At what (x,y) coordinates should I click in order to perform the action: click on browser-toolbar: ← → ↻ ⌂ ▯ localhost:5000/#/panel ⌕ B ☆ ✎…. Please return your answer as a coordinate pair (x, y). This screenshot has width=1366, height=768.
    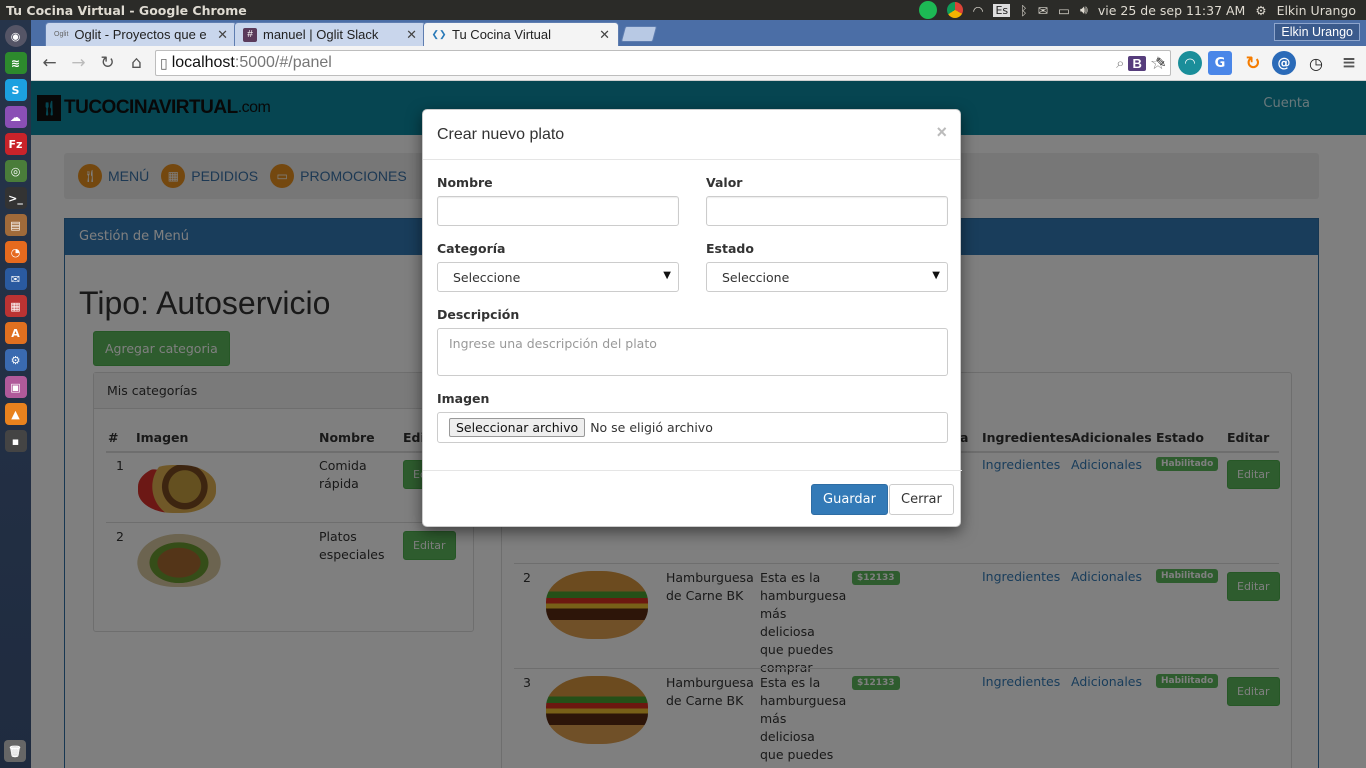
    Looking at the image, I should click on (698, 63).